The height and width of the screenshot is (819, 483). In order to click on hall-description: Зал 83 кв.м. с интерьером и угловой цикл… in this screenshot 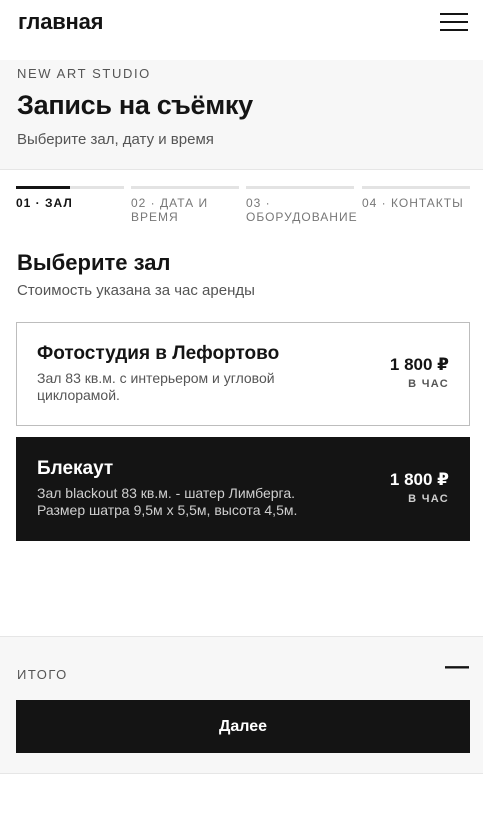, I will do `click(156, 386)`.